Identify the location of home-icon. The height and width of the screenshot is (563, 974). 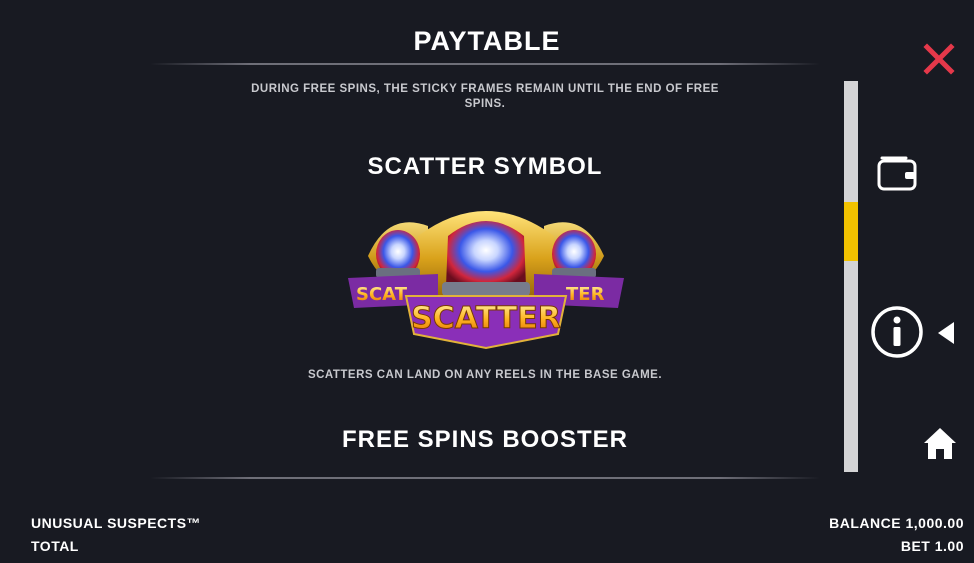
(940, 443).